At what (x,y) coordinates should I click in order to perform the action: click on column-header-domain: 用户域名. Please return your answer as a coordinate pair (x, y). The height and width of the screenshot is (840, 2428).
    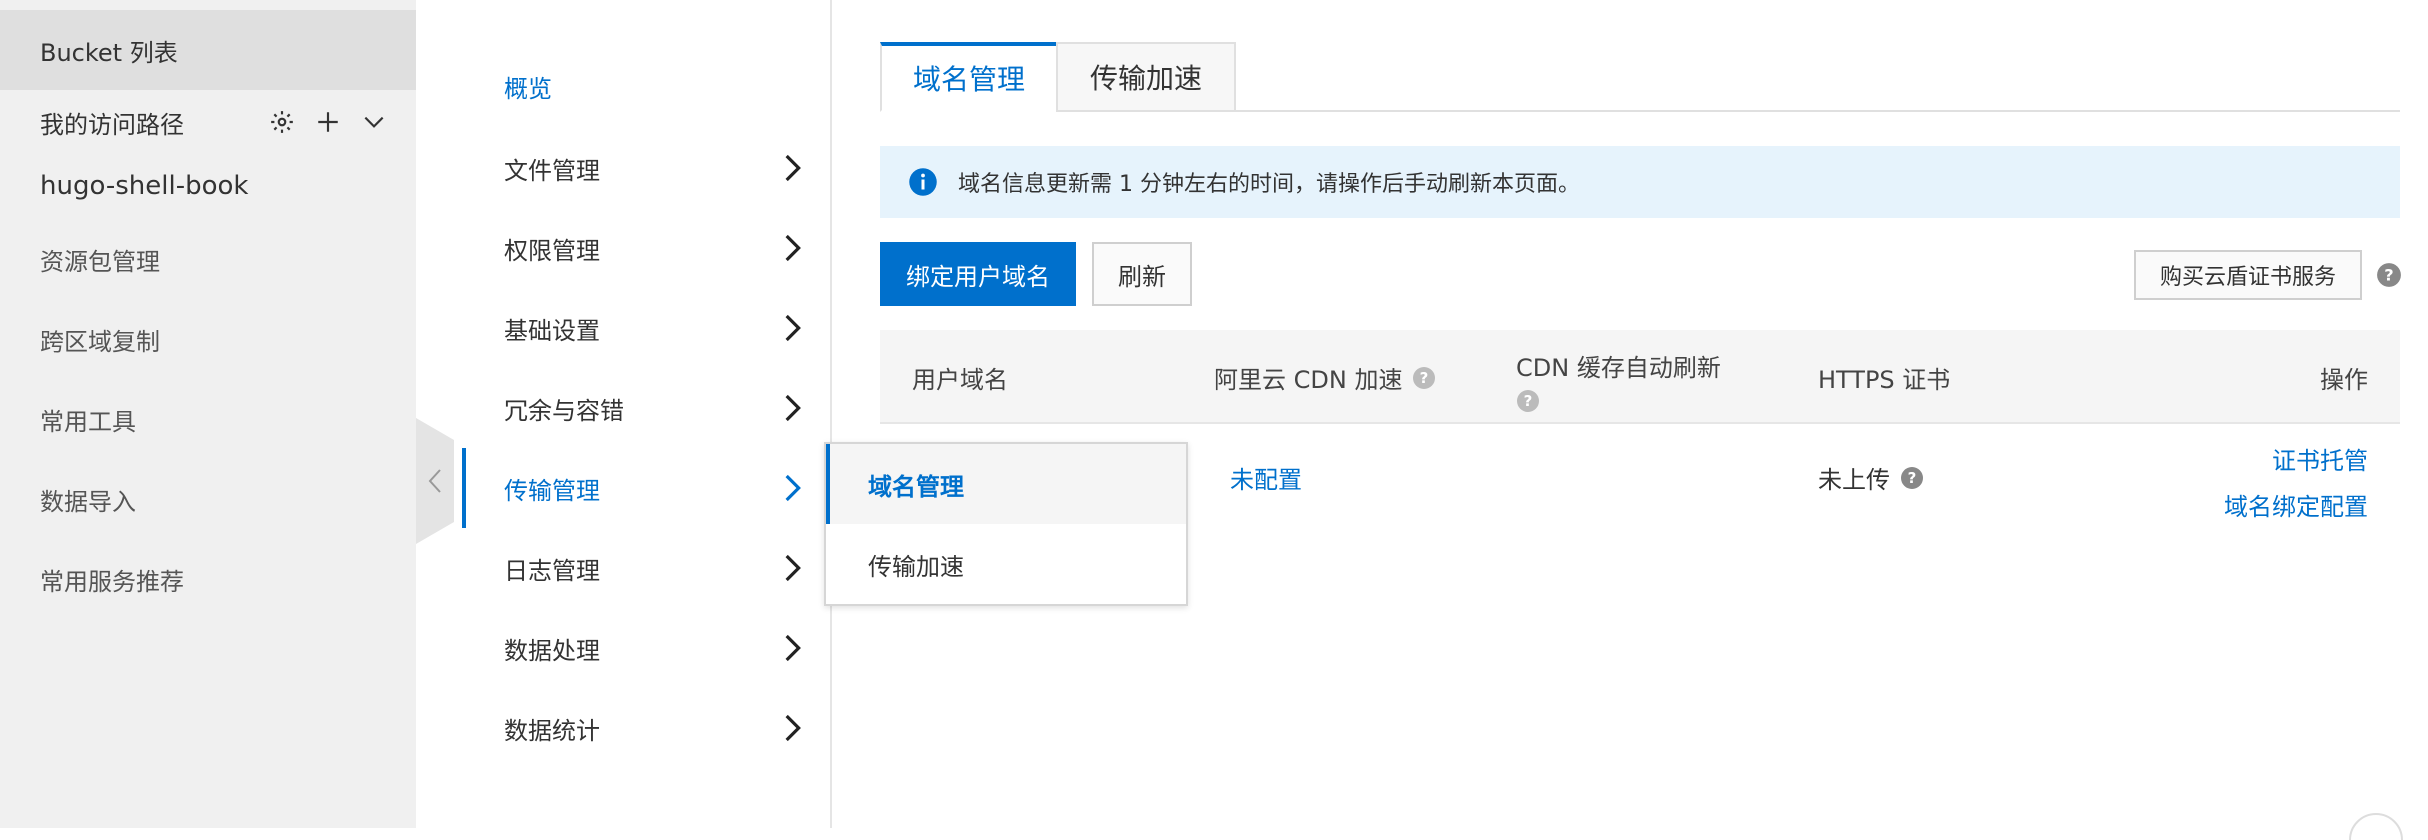
    Looking at the image, I should click on (960, 380).